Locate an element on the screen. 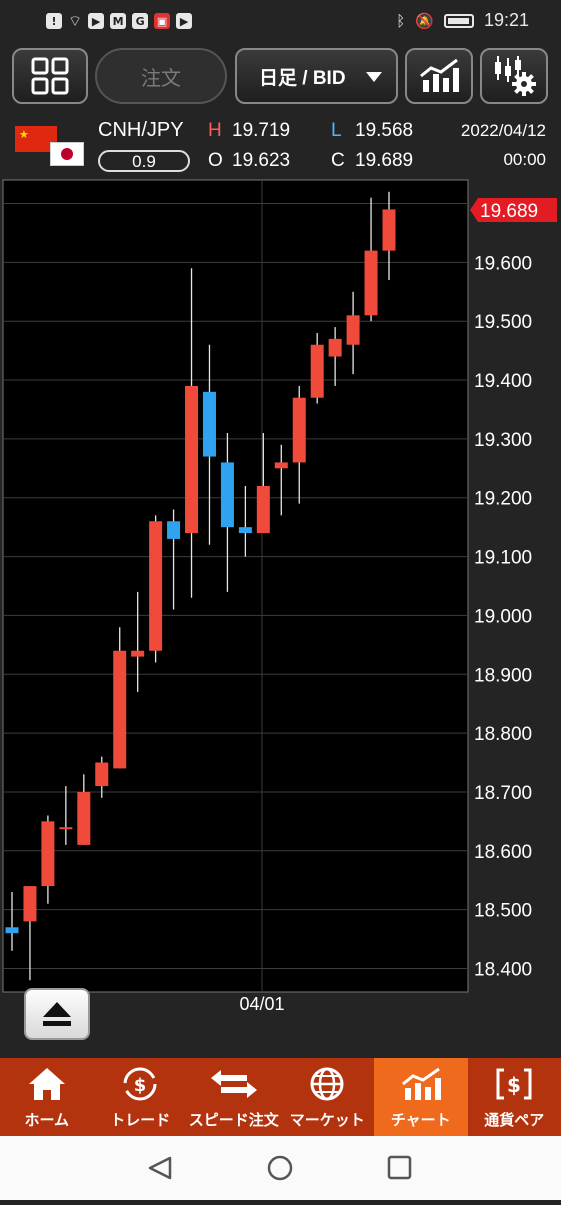  y-tick-label: 19.500 is located at coordinates (503, 322).